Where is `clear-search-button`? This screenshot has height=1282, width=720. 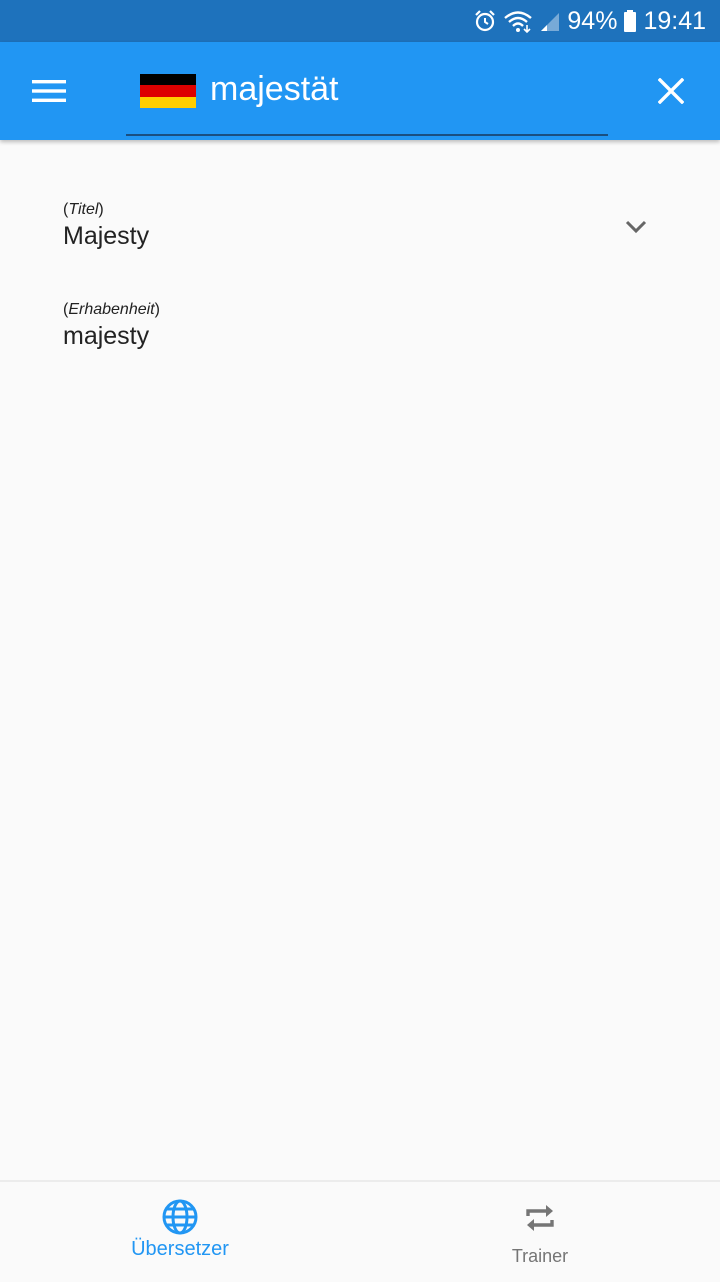 clear-search-button is located at coordinates (671, 91).